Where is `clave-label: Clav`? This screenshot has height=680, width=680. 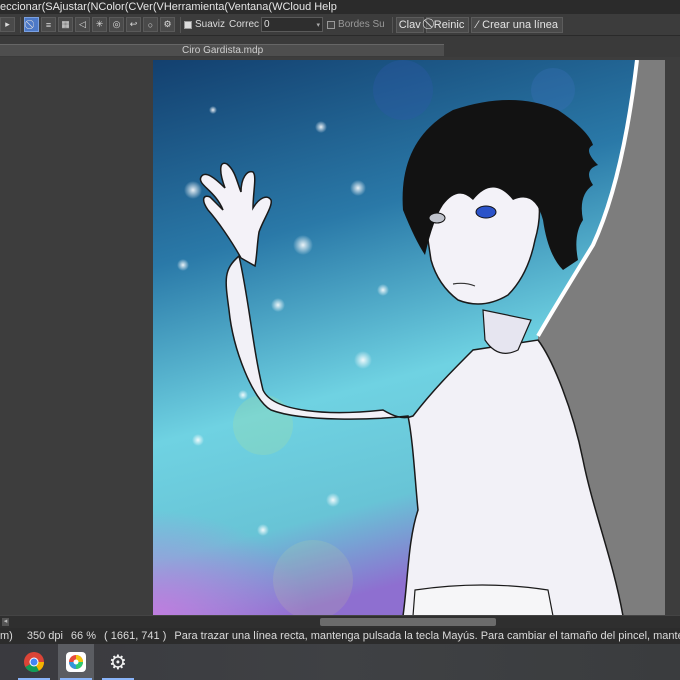
clave-label: Clav is located at coordinates (409, 24).